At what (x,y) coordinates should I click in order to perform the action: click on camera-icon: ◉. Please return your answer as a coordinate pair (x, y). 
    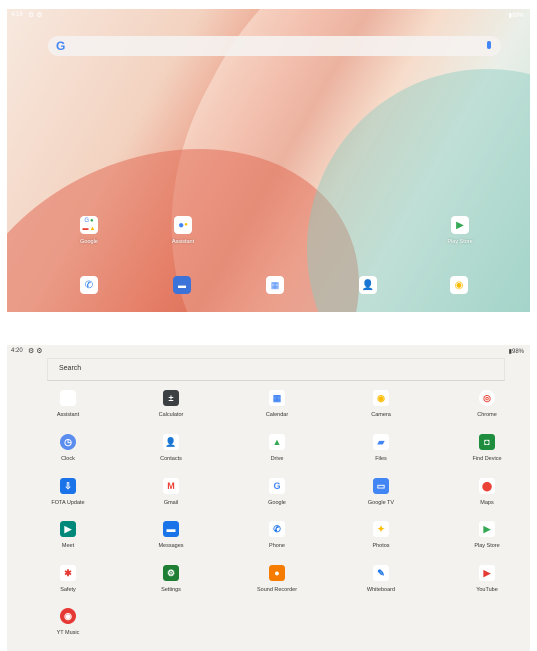
    Looking at the image, I should click on (381, 398).